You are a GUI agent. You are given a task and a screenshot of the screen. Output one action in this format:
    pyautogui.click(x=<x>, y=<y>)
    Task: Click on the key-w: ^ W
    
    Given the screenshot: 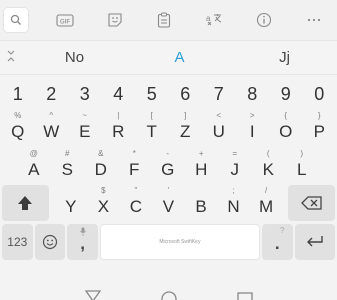 What is the action you would take?
    pyautogui.click(x=52, y=128)
    